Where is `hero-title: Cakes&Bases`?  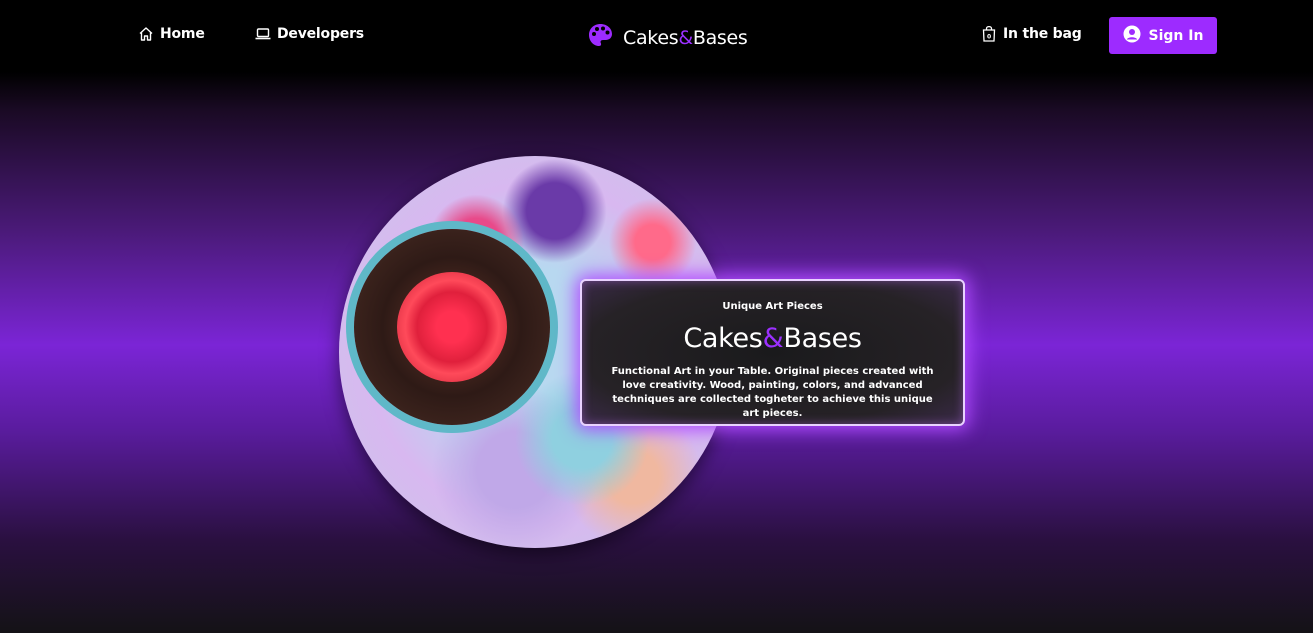
hero-title: Cakes&Bases is located at coordinates (772, 338).